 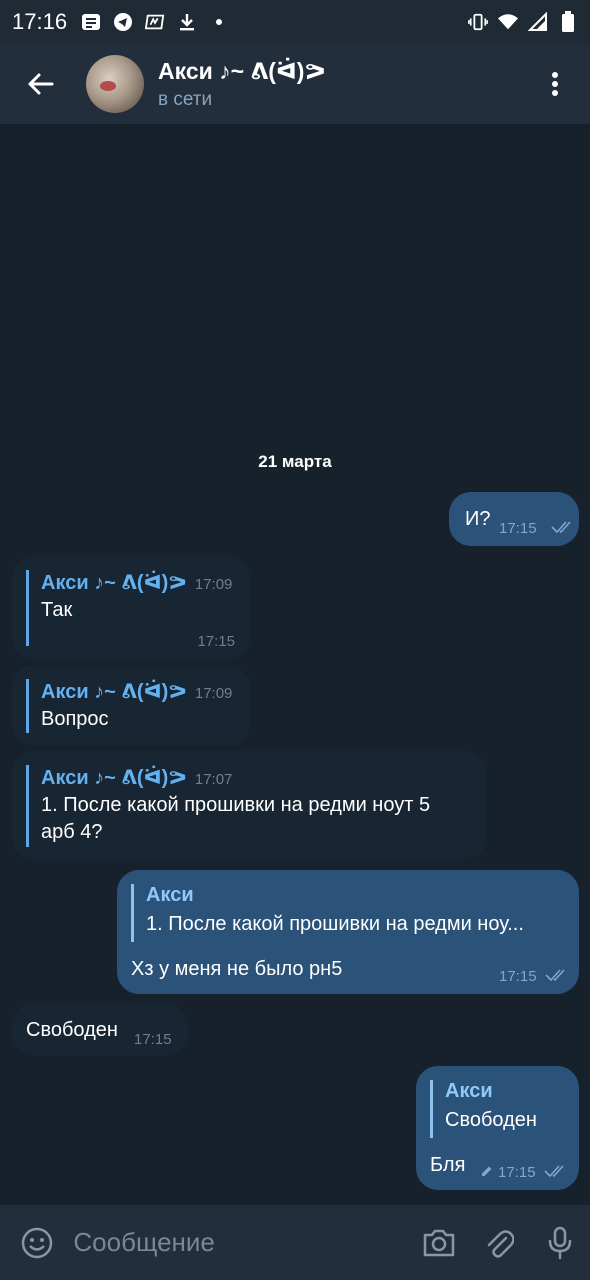 I want to click on message-composer, so click(x=295, y=1242).